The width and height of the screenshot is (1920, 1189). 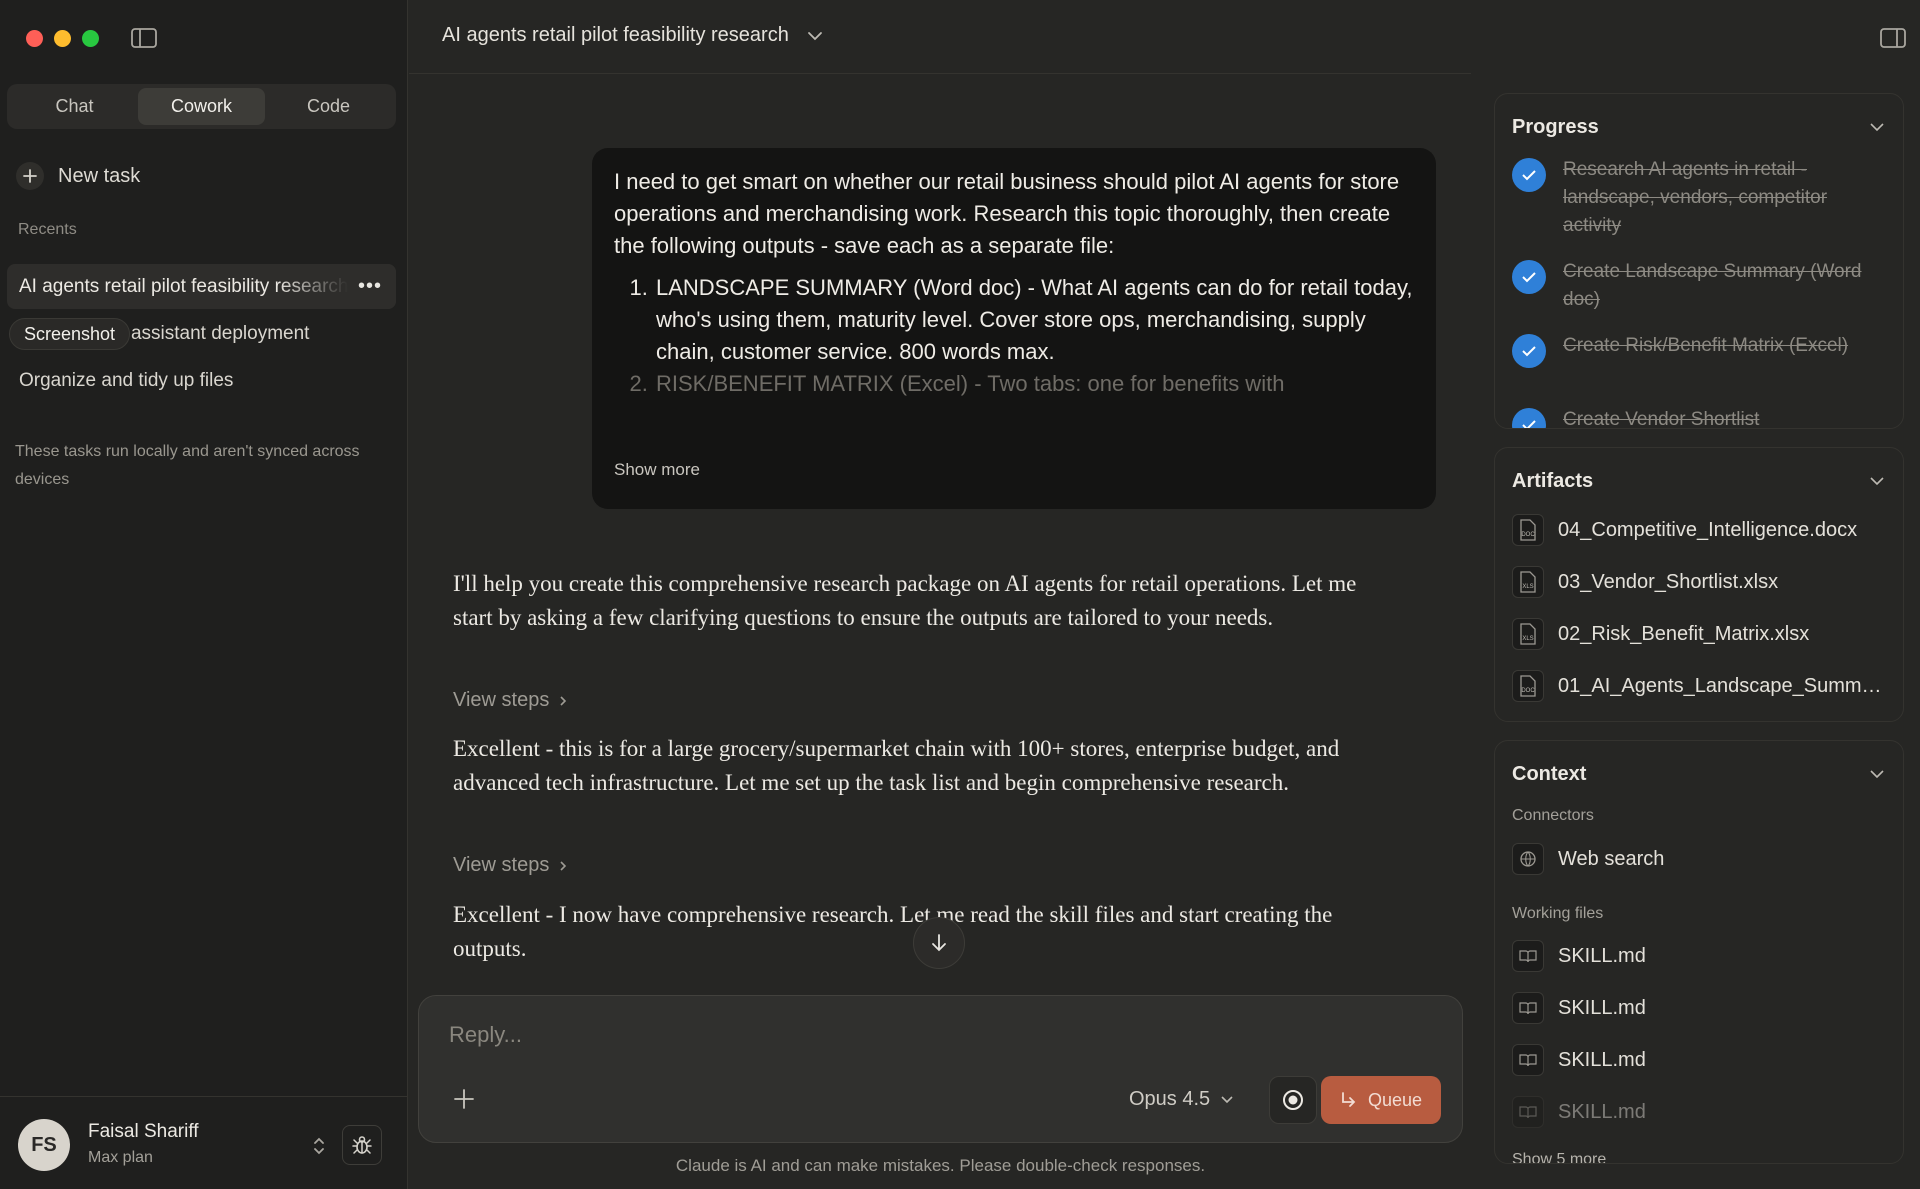 What do you see at coordinates (657, 470) in the screenshot?
I see `show-more-link: Show more` at bounding box center [657, 470].